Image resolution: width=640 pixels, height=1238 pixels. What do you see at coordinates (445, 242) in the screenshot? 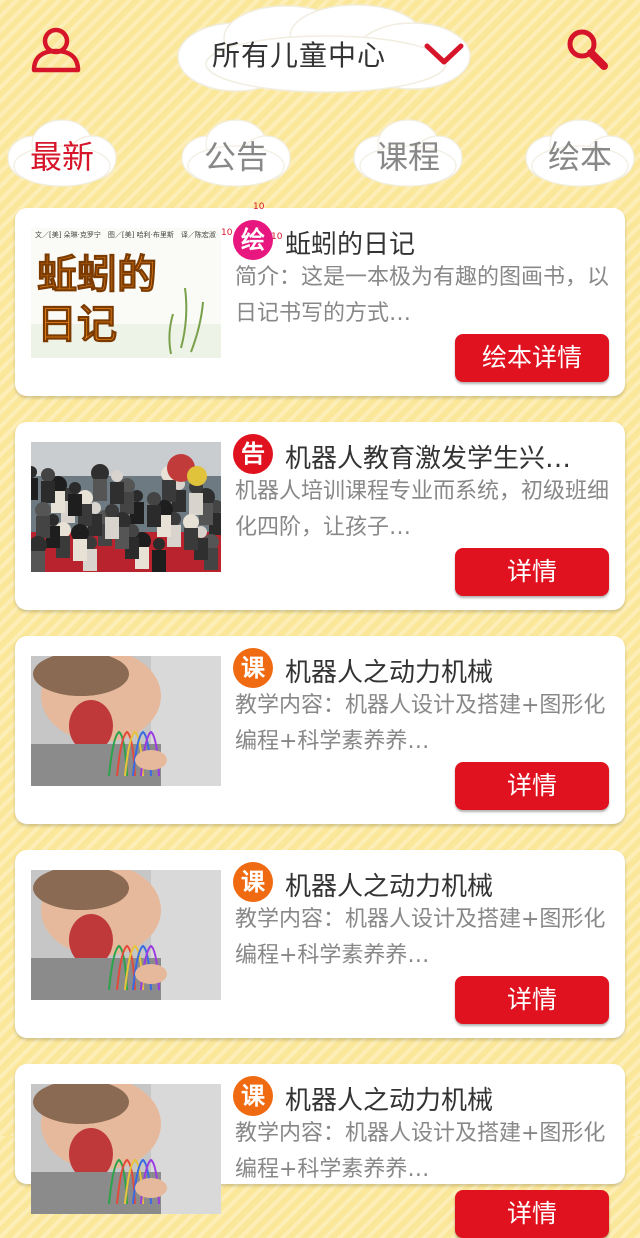
I see `card-title: 蚯蚓的日记` at bounding box center [445, 242].